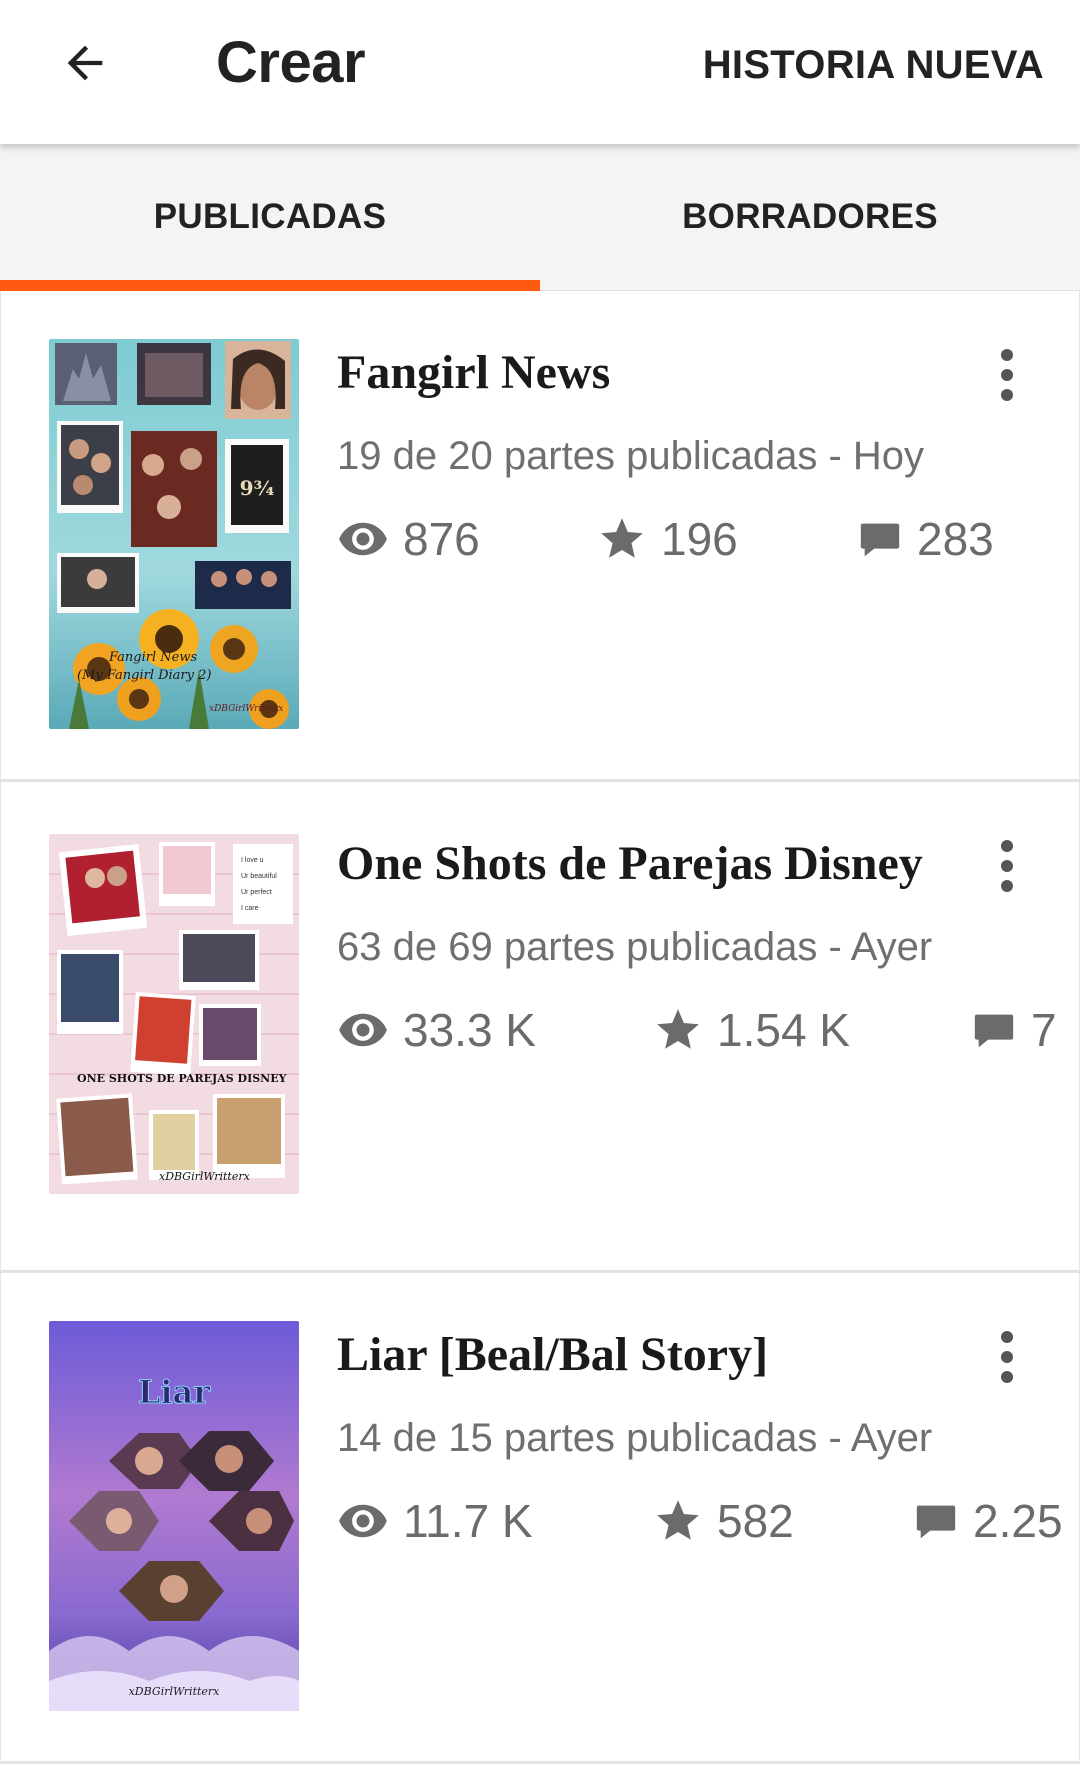 This screenshot has height=1769, width=1080. What do you see at coordinates (468, 1521) in the screenshot?
I see `reads-value: 11.7 K` at bounding box center [468, 1521].